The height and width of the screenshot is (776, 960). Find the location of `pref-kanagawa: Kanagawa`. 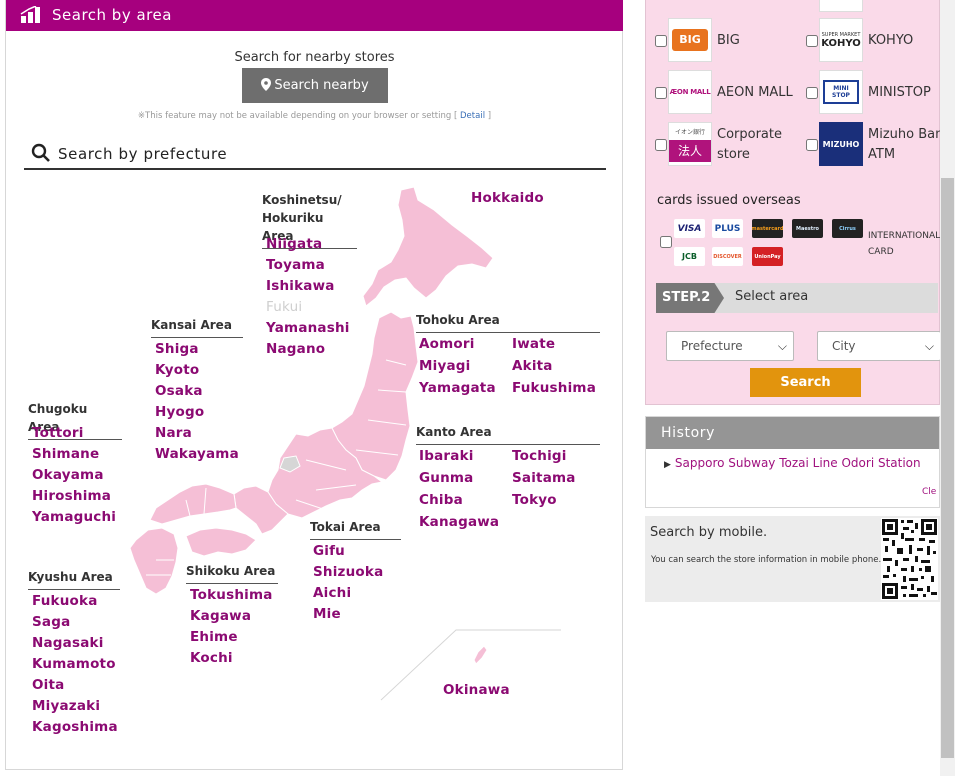

pref-kanagawa: Kanagawa is located at coordinates (459, 522).